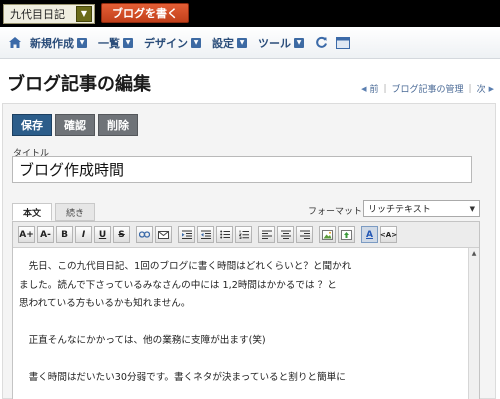 The image size is (500, 399). I want to click on font-size-down-button: A-, so click(45, 234).